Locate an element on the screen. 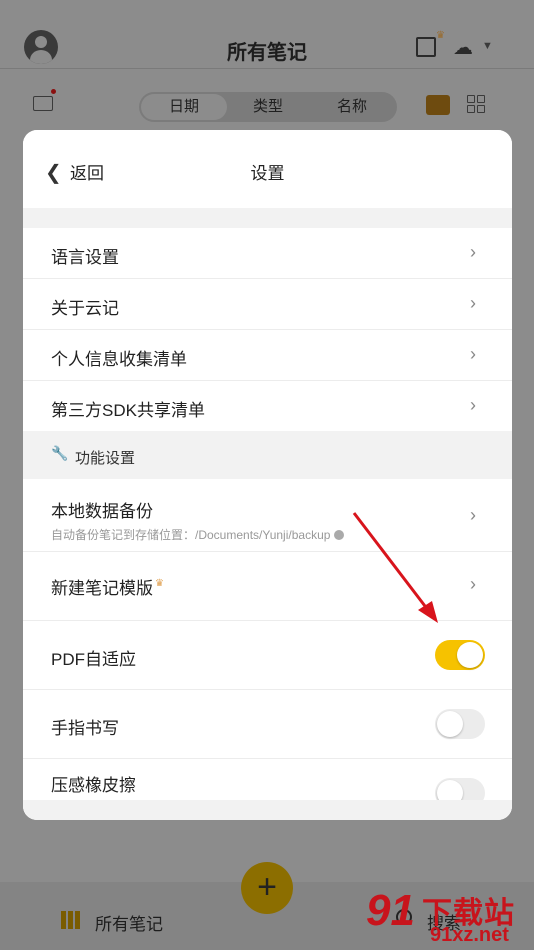 The image size is (534, 950). arrow-line is located at coordinates (391, 561).